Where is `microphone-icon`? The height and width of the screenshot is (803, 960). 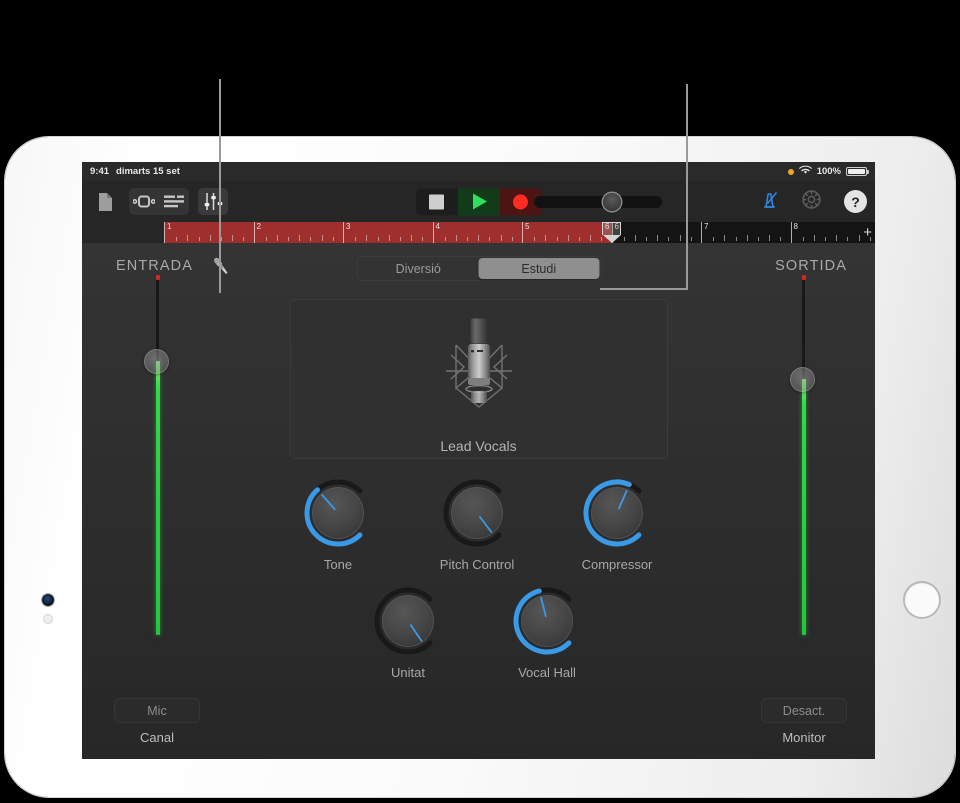
microphone-icon is located at coordinates (221, 268).